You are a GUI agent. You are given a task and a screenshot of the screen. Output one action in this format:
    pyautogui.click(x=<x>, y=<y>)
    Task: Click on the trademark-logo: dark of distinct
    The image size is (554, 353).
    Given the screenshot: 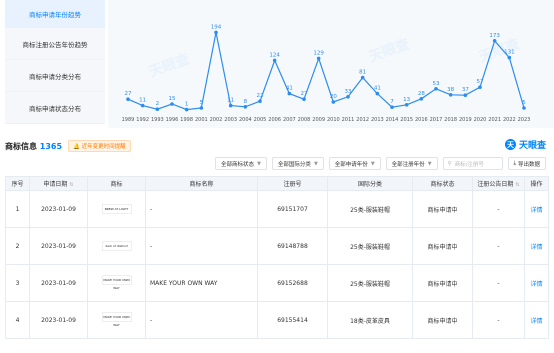 What is the action you would take?
    pyautogui.click(x=116, y=246)
    